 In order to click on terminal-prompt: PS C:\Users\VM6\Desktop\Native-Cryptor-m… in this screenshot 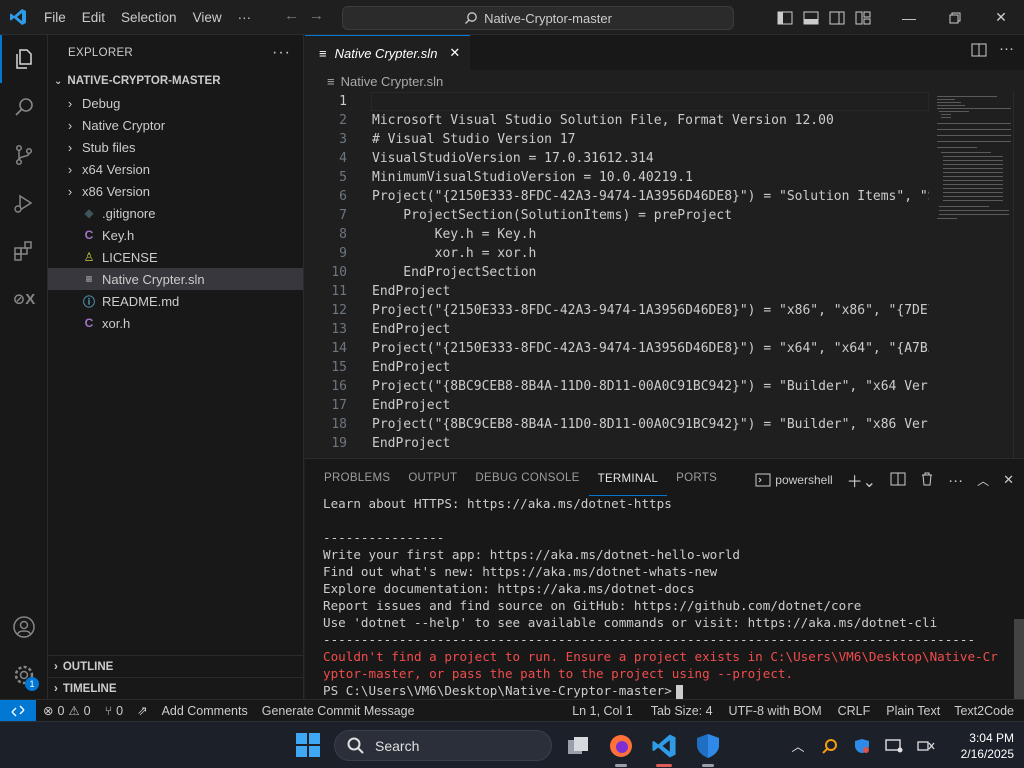, I will do `click(497, 690)`.